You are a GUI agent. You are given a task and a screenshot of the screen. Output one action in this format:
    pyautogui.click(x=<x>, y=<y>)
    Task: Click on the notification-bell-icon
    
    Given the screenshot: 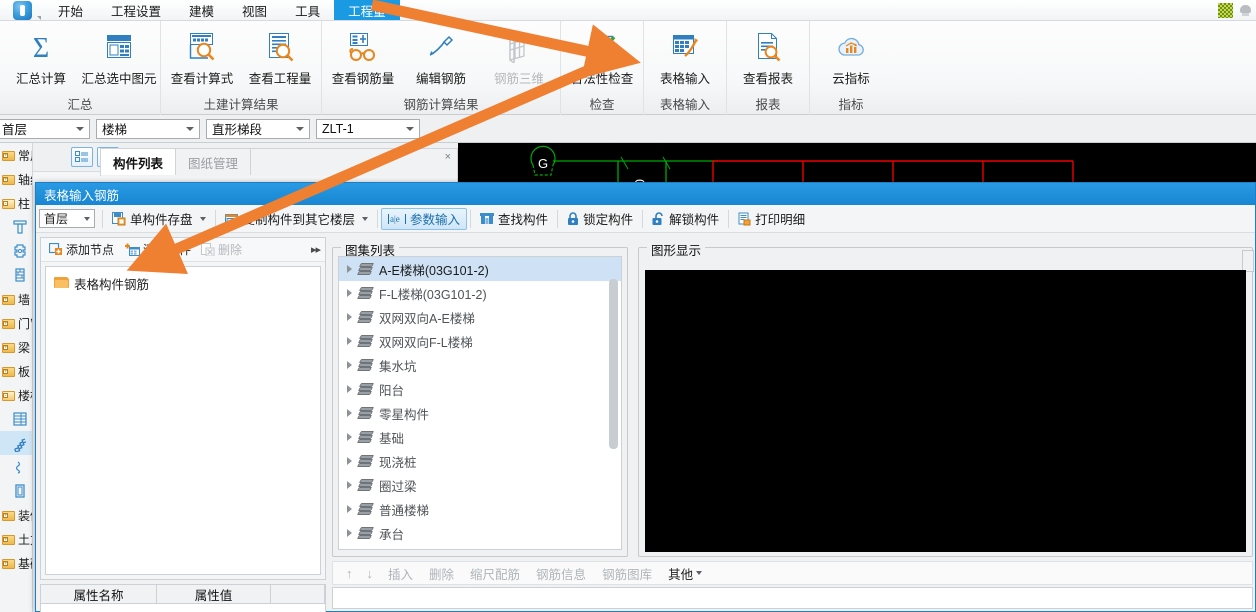 What is the action you would take?
    pyautogui.click(x=1245, y=10)
    